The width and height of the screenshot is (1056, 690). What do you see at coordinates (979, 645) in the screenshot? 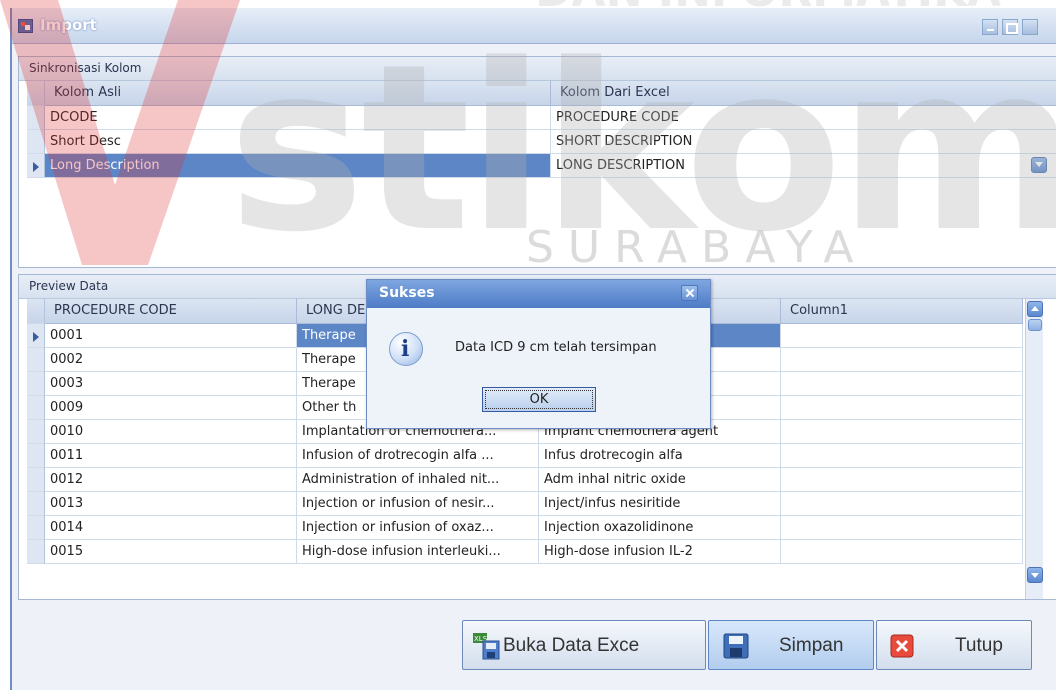
I see `tutup-button-label: Tutup` at bounding box center [979, 645].